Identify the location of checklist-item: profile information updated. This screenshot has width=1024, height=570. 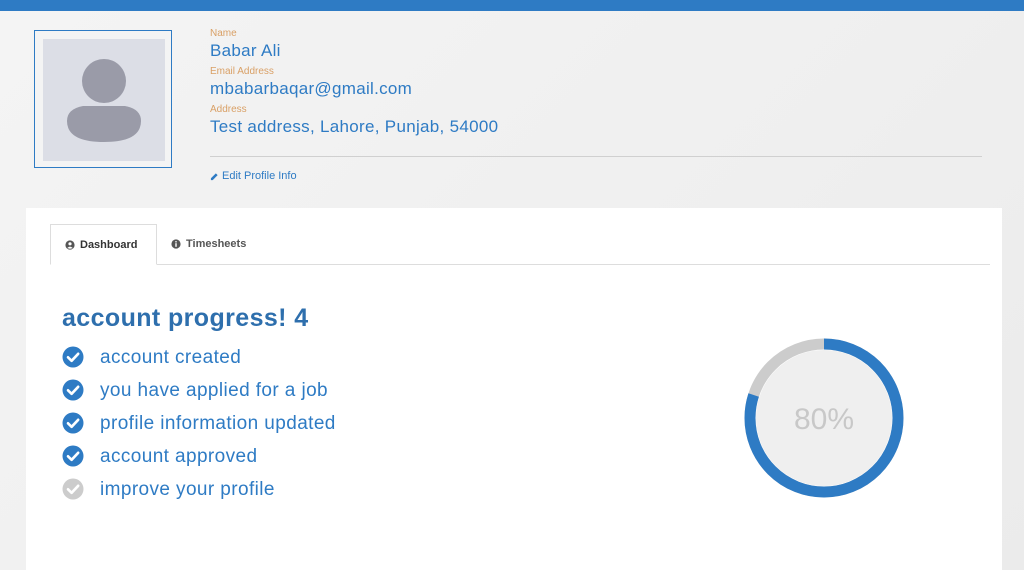
(199, 428).